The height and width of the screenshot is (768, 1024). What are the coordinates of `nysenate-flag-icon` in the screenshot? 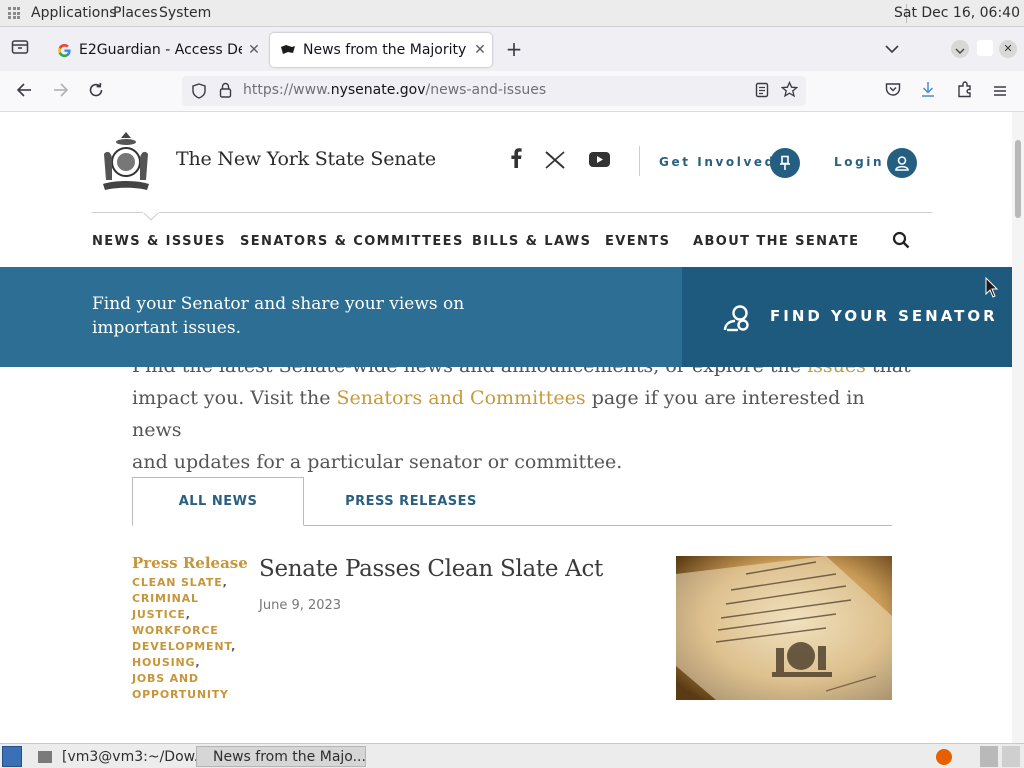 It's located at (288, 50).